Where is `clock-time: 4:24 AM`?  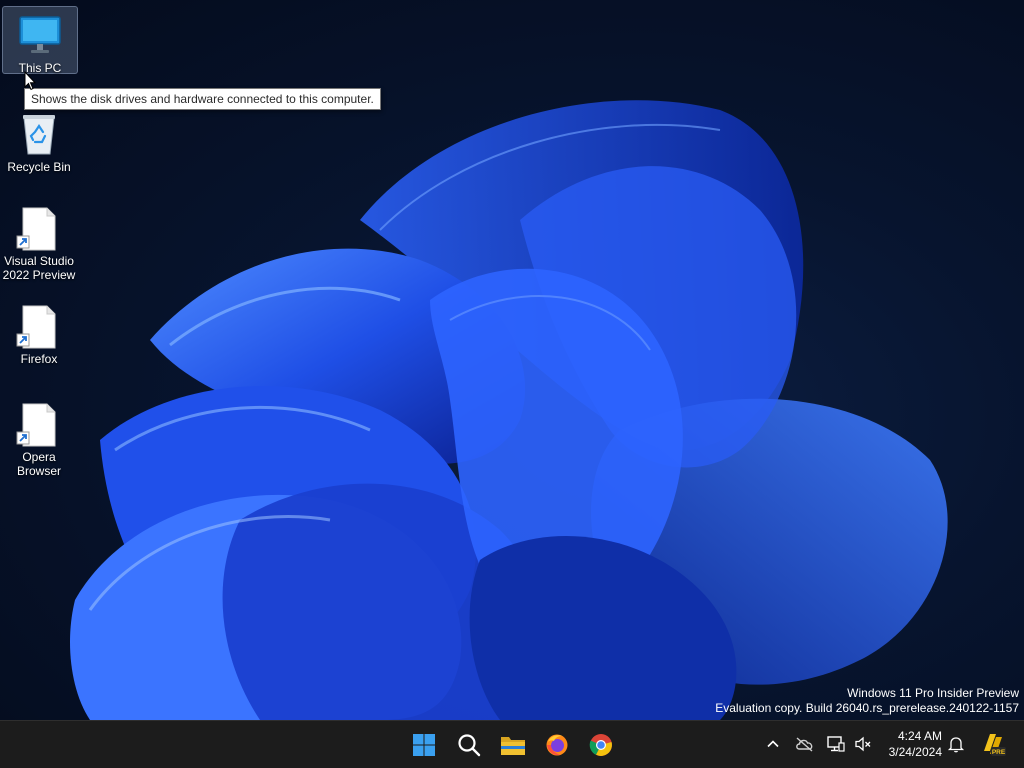
clock-time: 4:24 AM is located at coordinates (919, 736).